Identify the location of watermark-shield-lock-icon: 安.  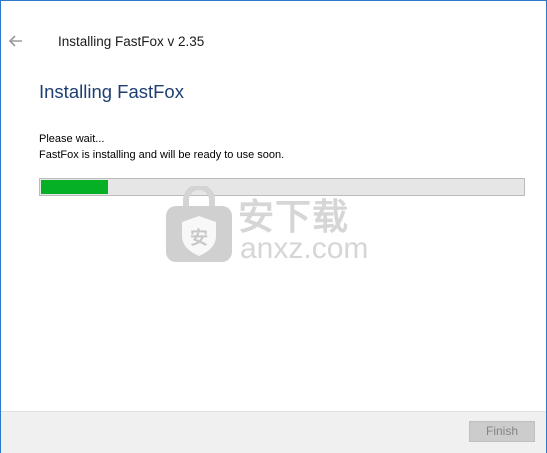
(199, 224).